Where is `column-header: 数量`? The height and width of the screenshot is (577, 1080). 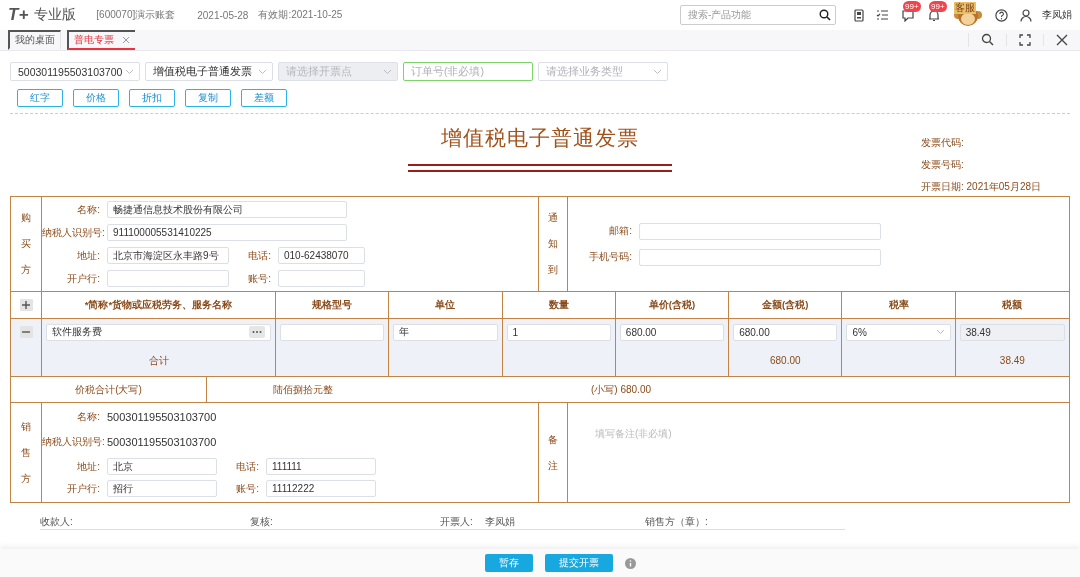 column-header: 数量 is located at coordinates (558, 305).